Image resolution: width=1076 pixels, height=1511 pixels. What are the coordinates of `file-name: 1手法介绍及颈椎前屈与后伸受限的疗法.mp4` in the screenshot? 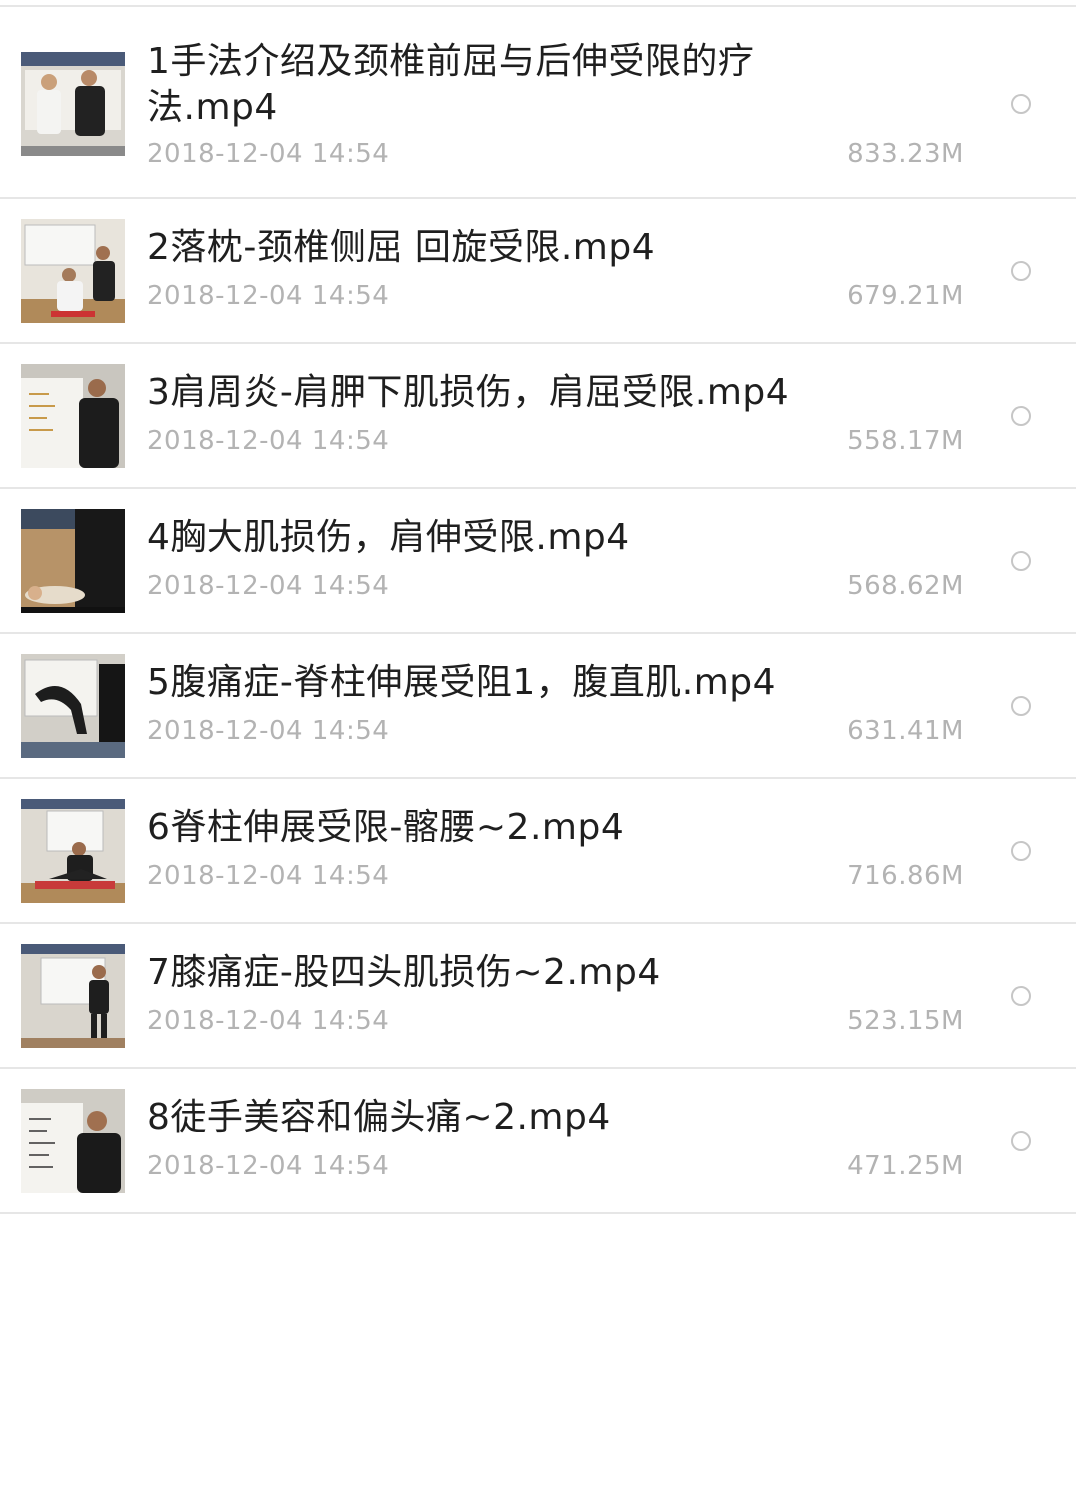 It's located at (451, 84).